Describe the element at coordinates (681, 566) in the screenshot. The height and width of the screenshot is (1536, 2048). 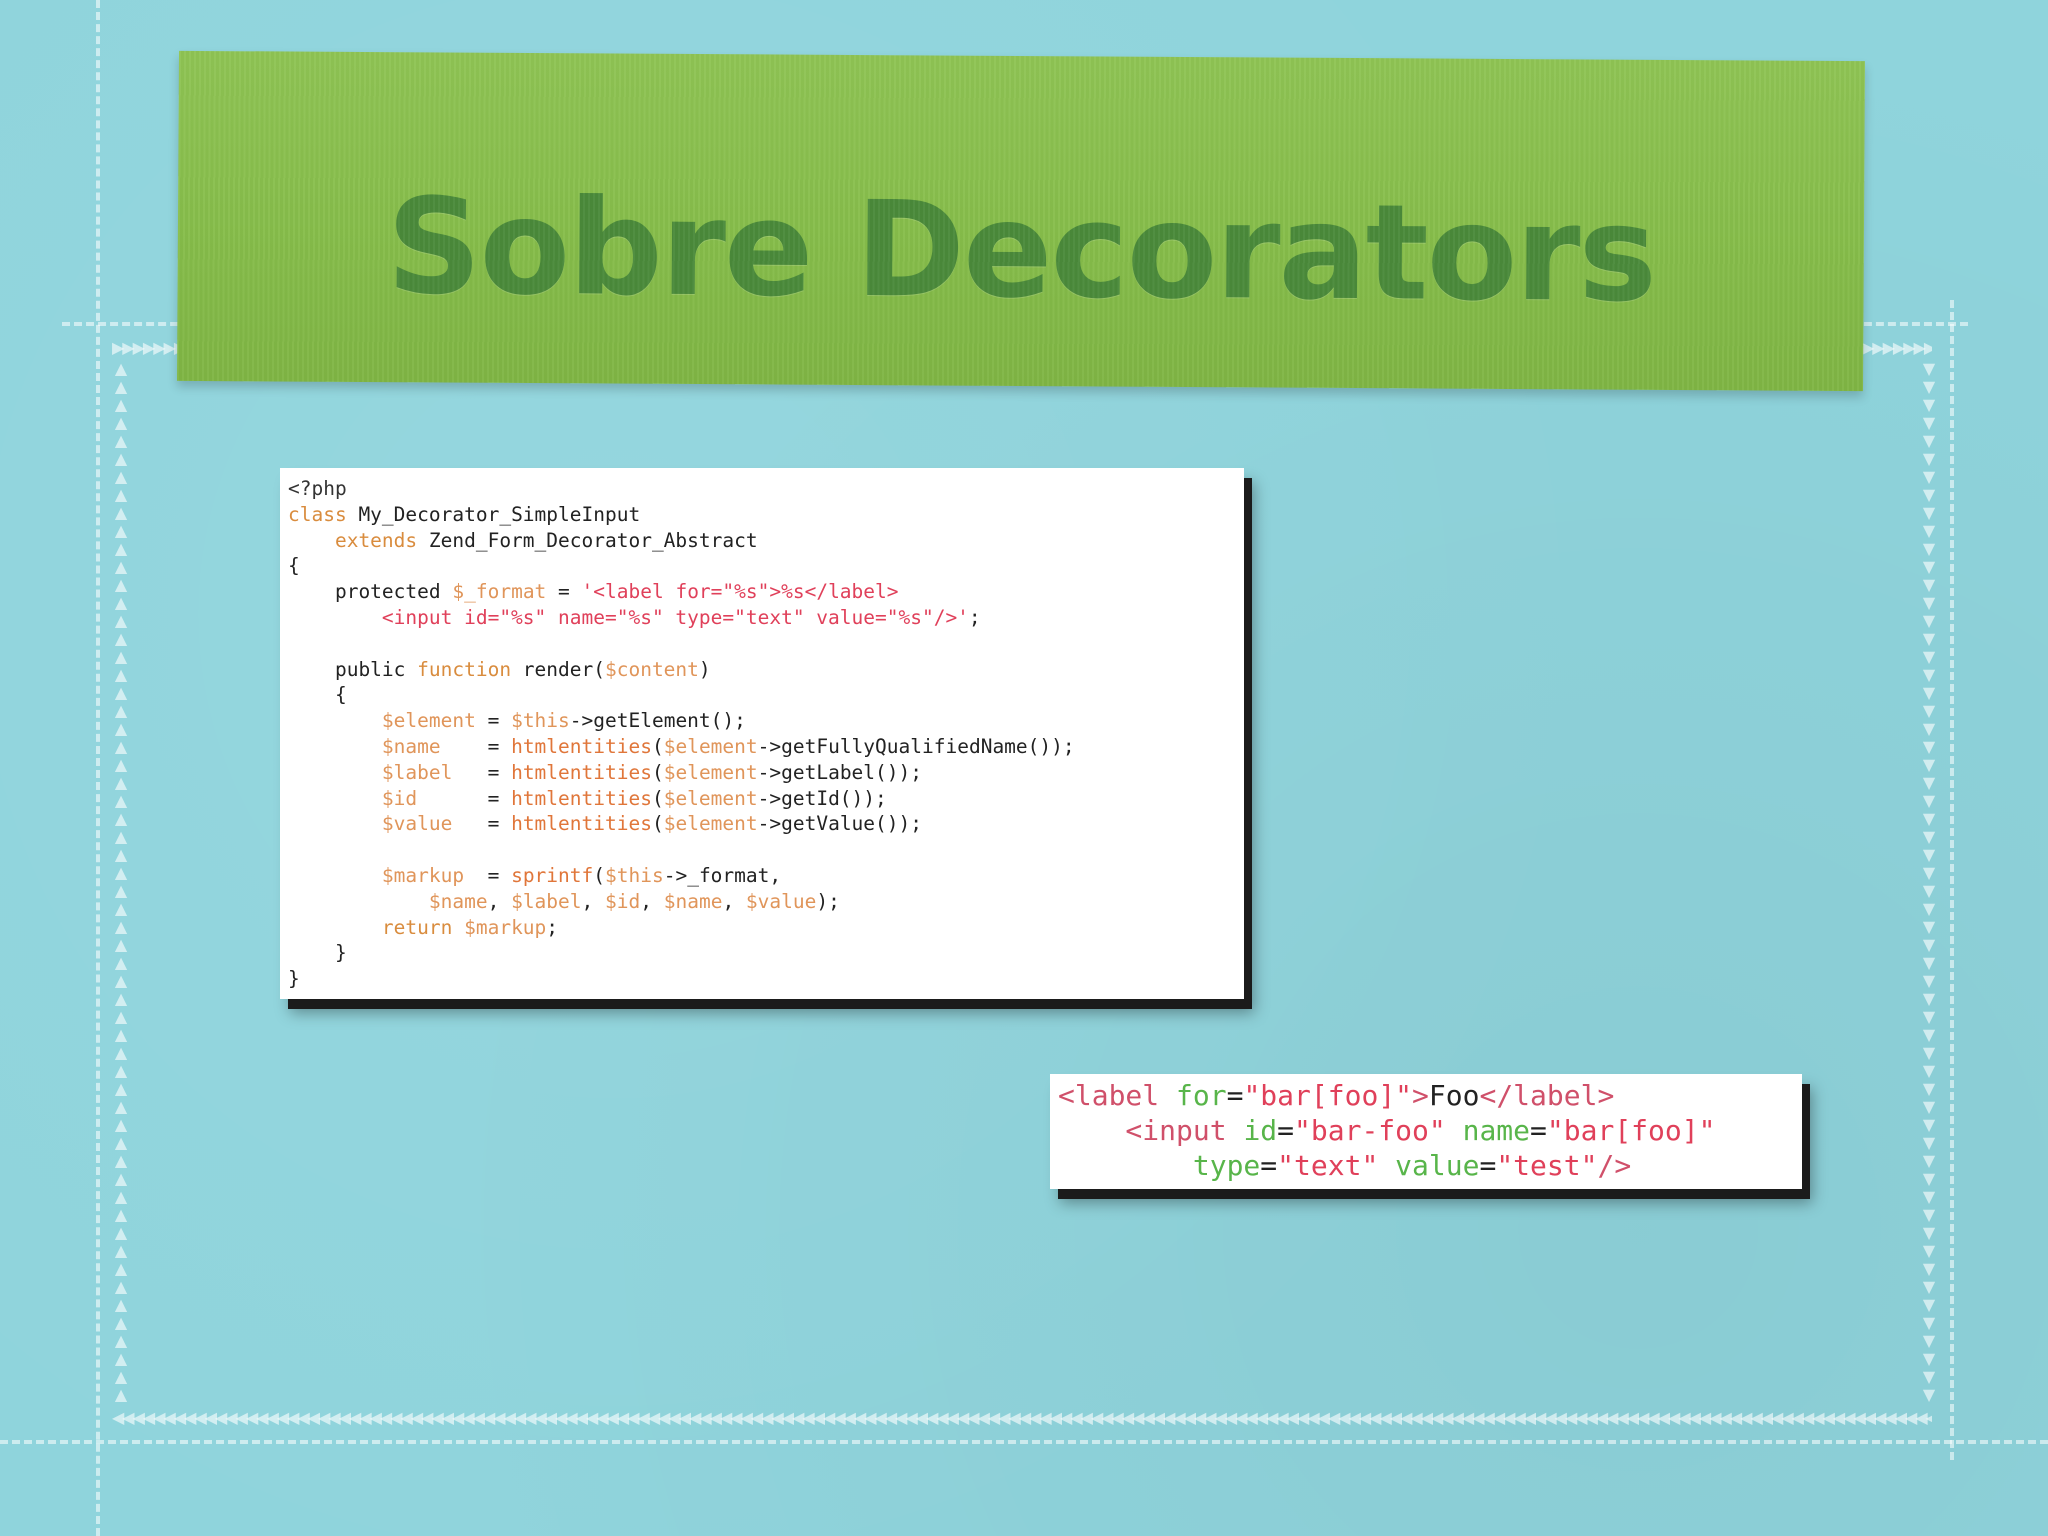
I see `code-line: {` at that location.